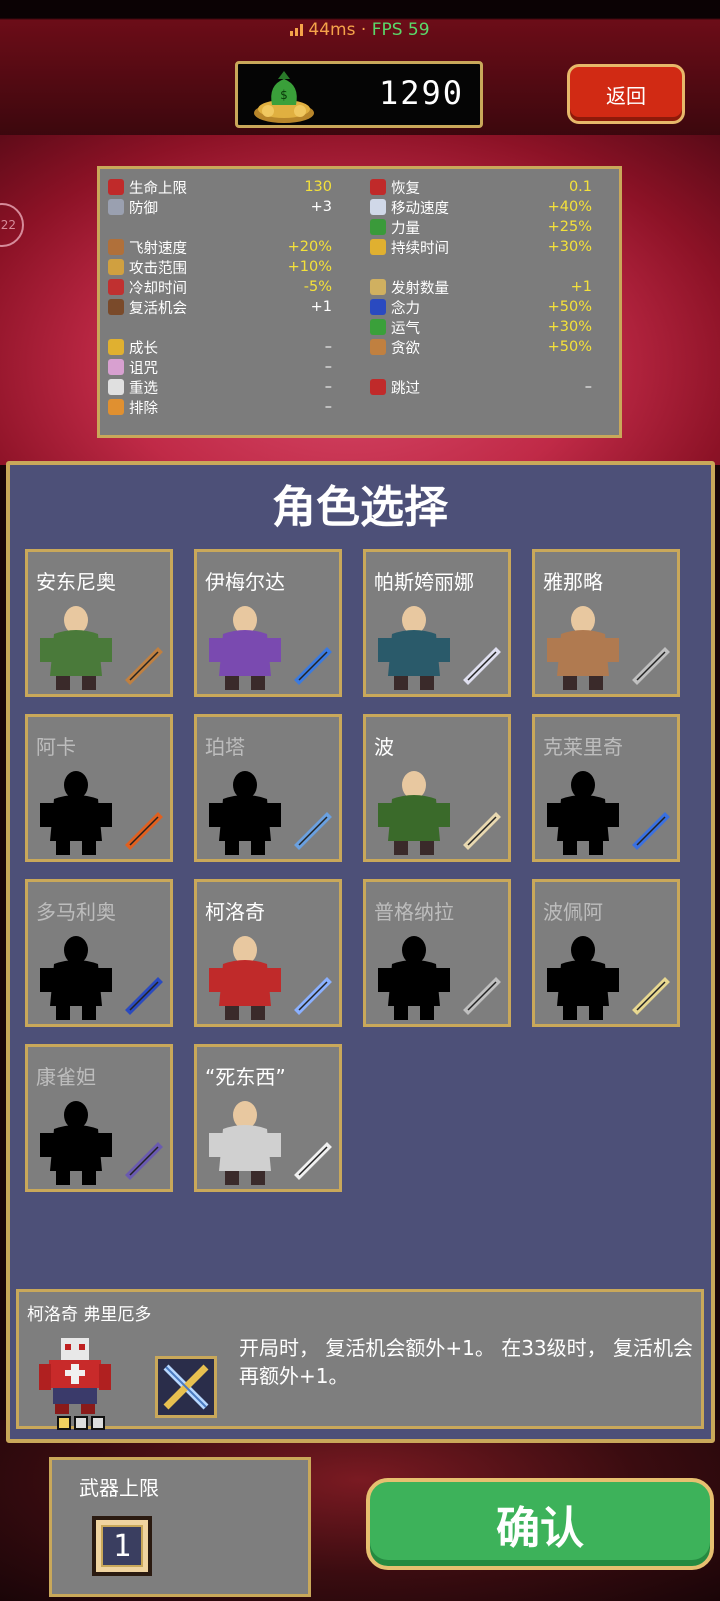 This screenshot has width=720, height=1601. Describe the element at coordinates (158, 288) in the screenshot. I see `stat-label: 冷却时间` at that location.